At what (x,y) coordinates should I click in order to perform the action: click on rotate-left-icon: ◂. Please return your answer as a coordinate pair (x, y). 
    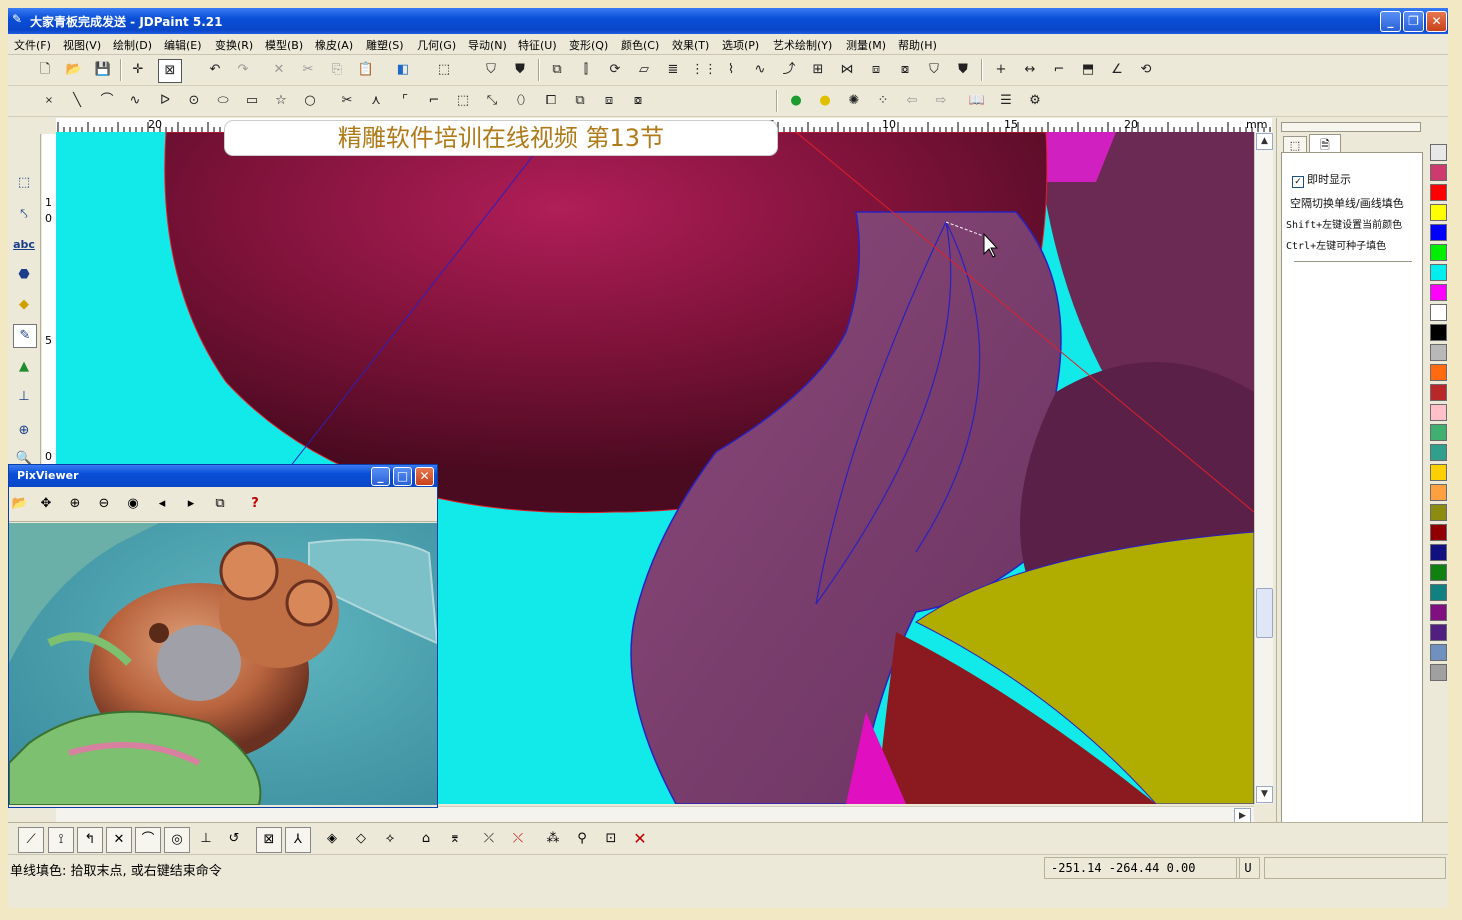
    Looking at the image, I should click on (162, 504).